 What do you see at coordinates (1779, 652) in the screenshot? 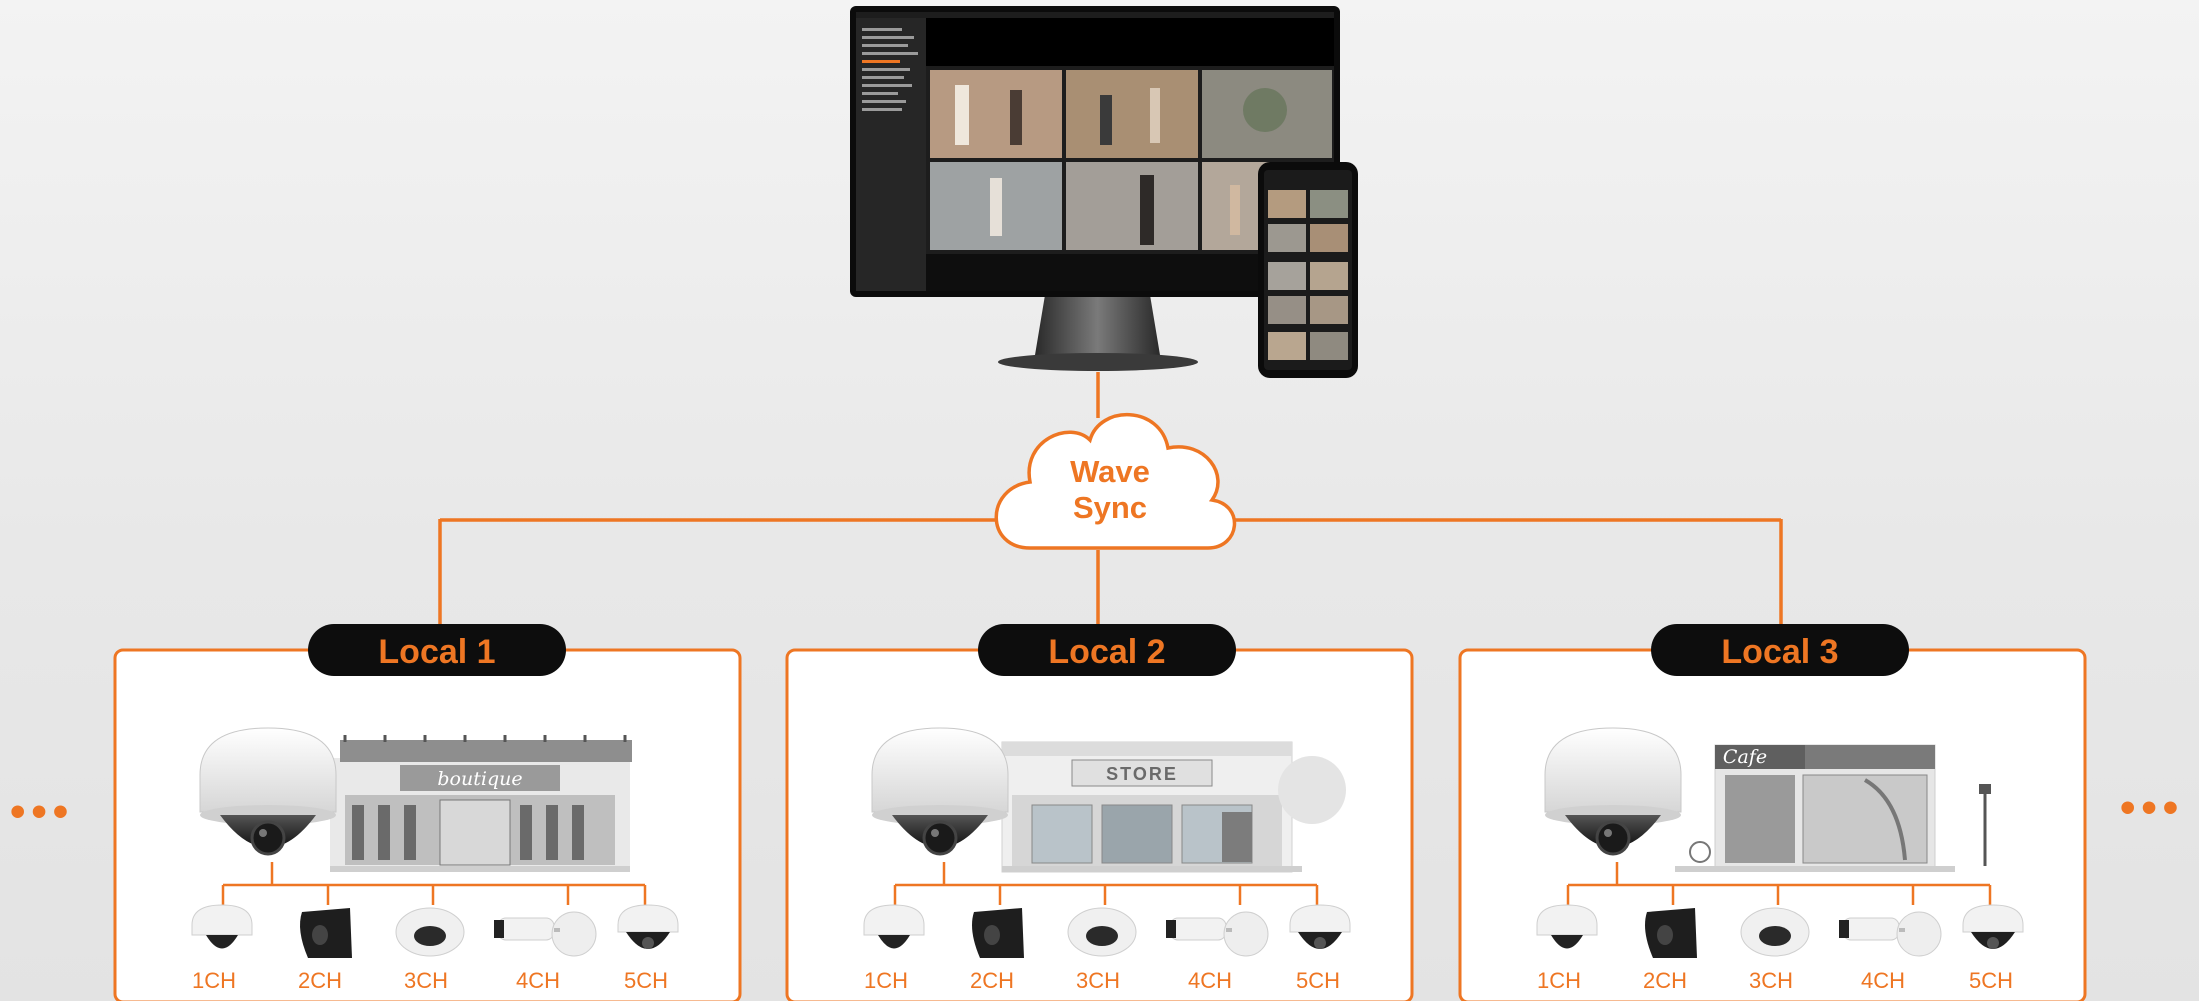
I see `site-tab-label: Local 3` at bounding box center [1779, 652].